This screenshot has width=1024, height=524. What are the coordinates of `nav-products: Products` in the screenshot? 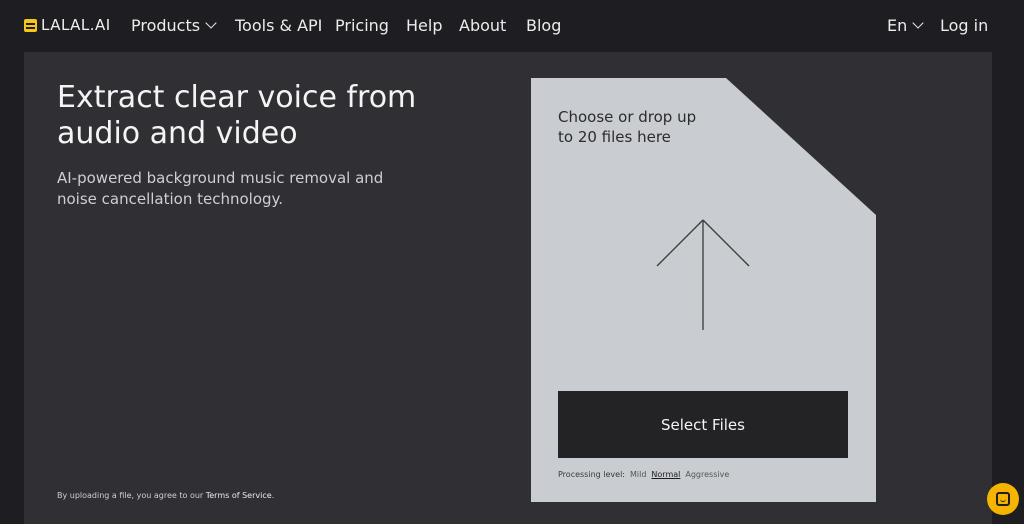 It's located at (174, 25).